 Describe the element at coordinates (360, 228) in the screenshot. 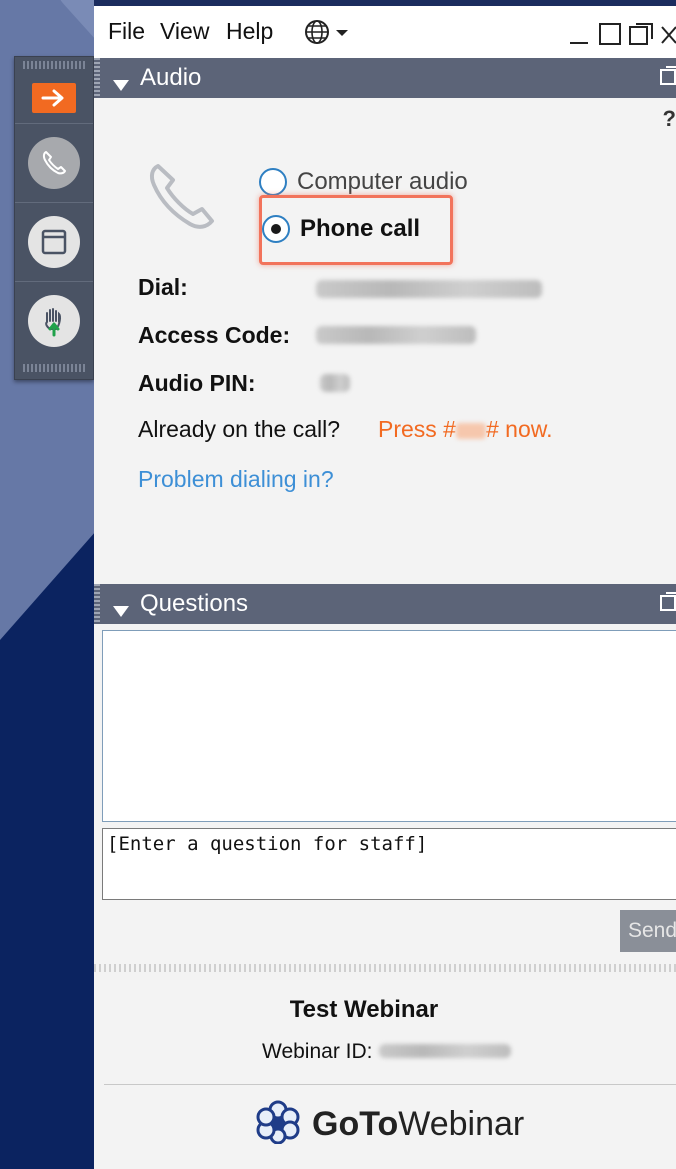

I see `phone-call-label: Phone call` at that location.